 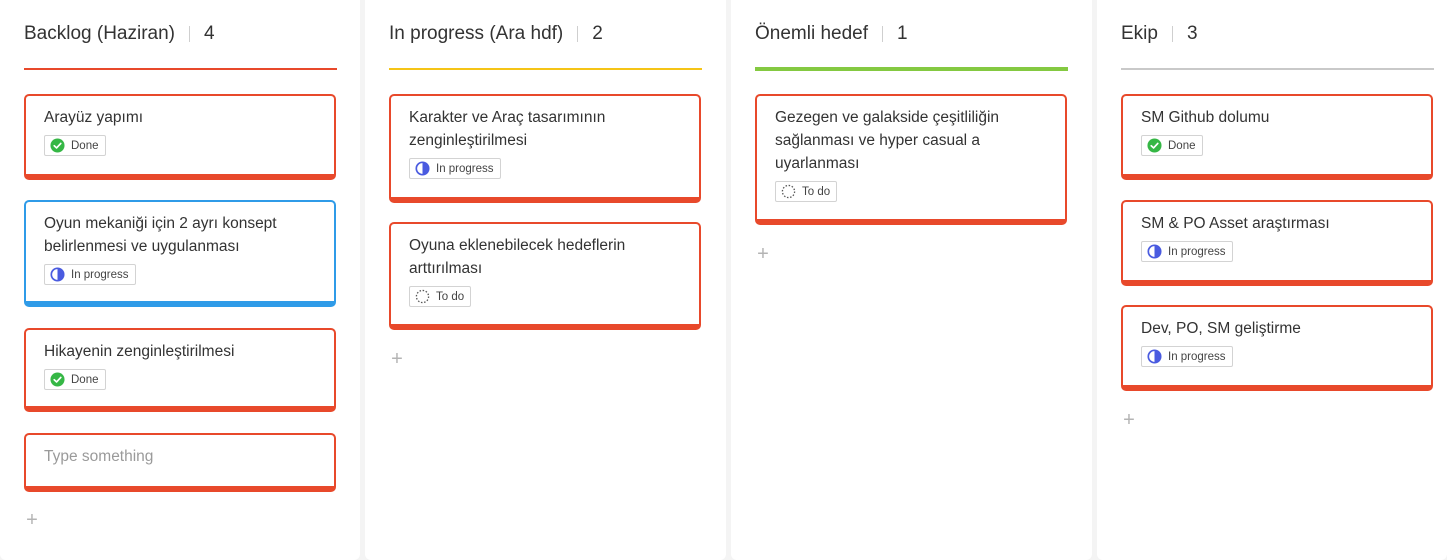 I want to click on card-dev-po-sm: Dev, PO, SM geliştirme In progress, so click(x=1277, y=348).